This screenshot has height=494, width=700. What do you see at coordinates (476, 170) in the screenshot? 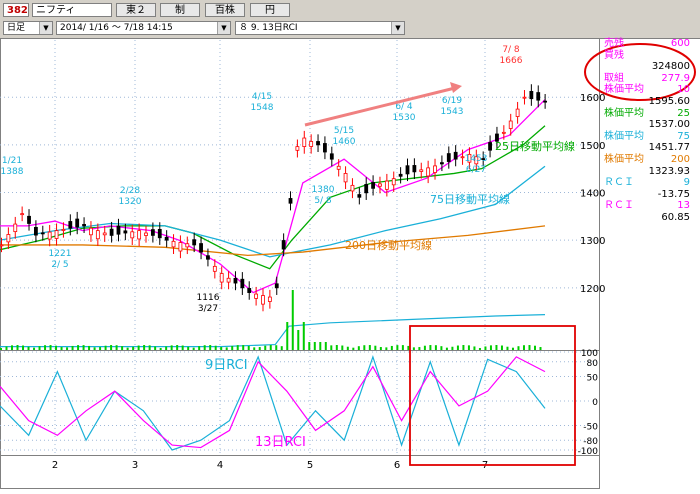
I see `price-annotation: 6/27` at bounding box center [476, 170].